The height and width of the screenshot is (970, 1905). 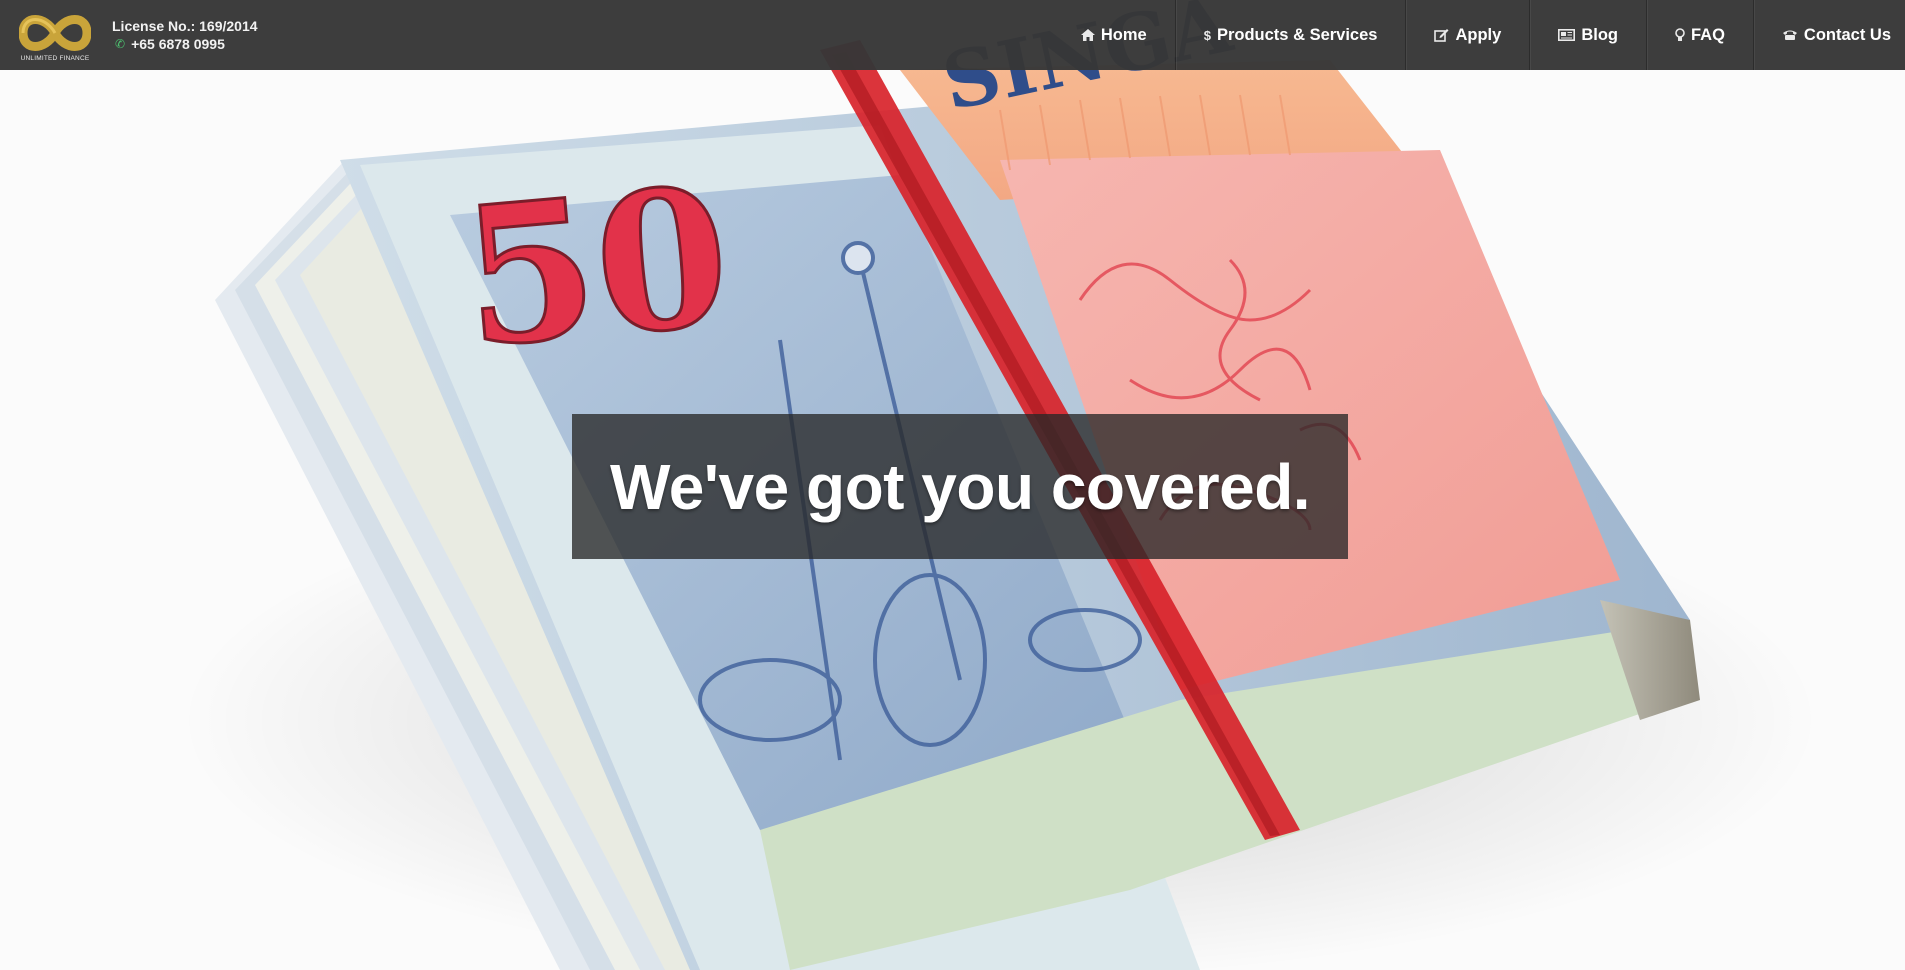 What do you see at coordinates (1707, 34) in the screenshot?
I see `nav-faq-label: FAQ` at bounding box center [1707, 34].